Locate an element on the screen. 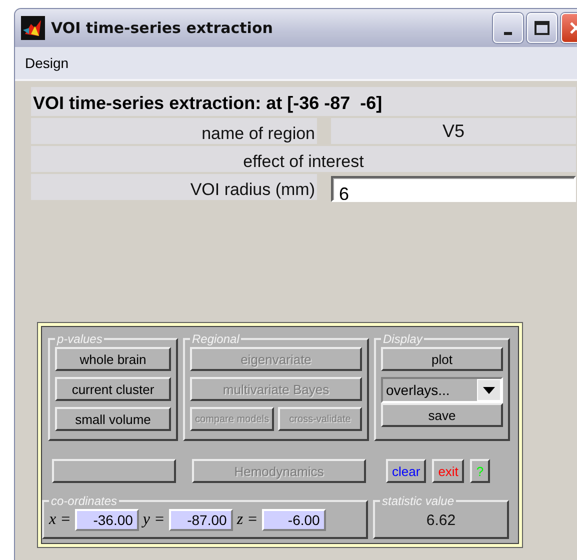 This screenshot has width=577, height=560. button: small volume is located at coordinates (113, 419).